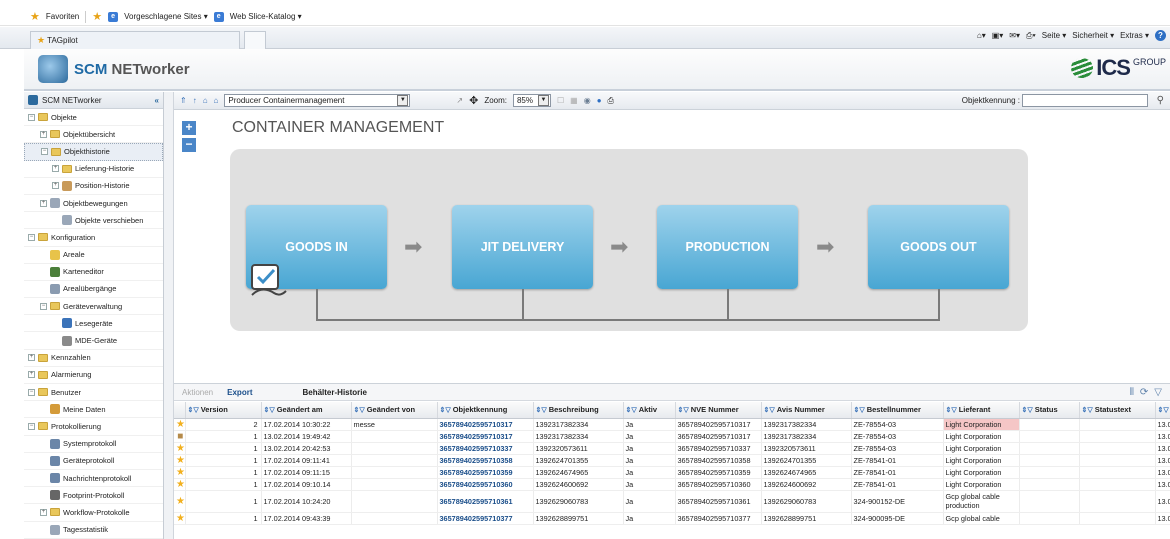  What do you see at coordinates (1093, 35) in the screenshot?
I see `security-menu: Sicherheit ▾` at bounding box center [1093, 35].